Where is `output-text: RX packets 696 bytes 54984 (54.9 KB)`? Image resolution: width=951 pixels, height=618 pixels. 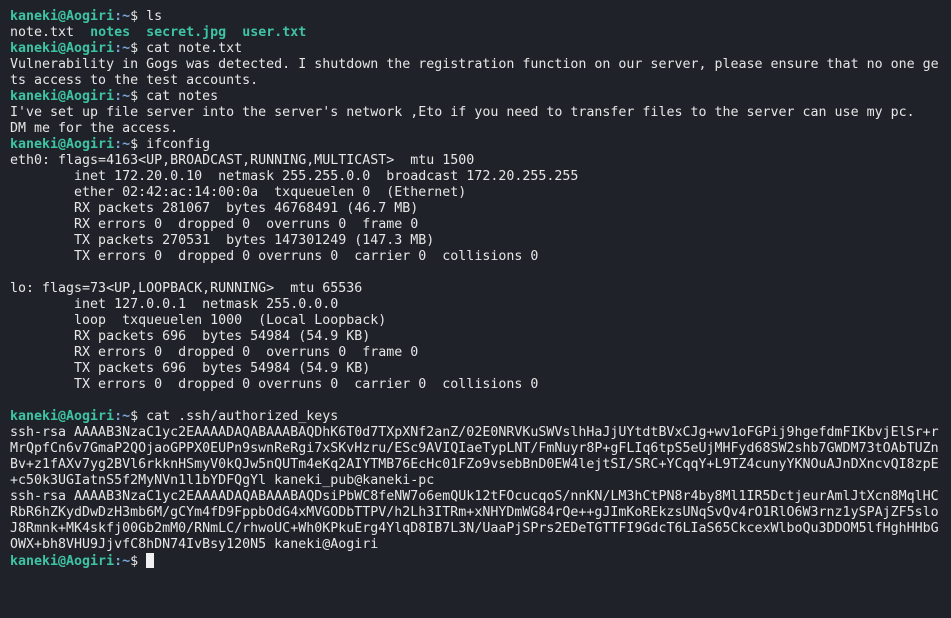 output-text: RX packets 696 bytes 54984 (54.9 KB) is located at coordinates (190, 336).